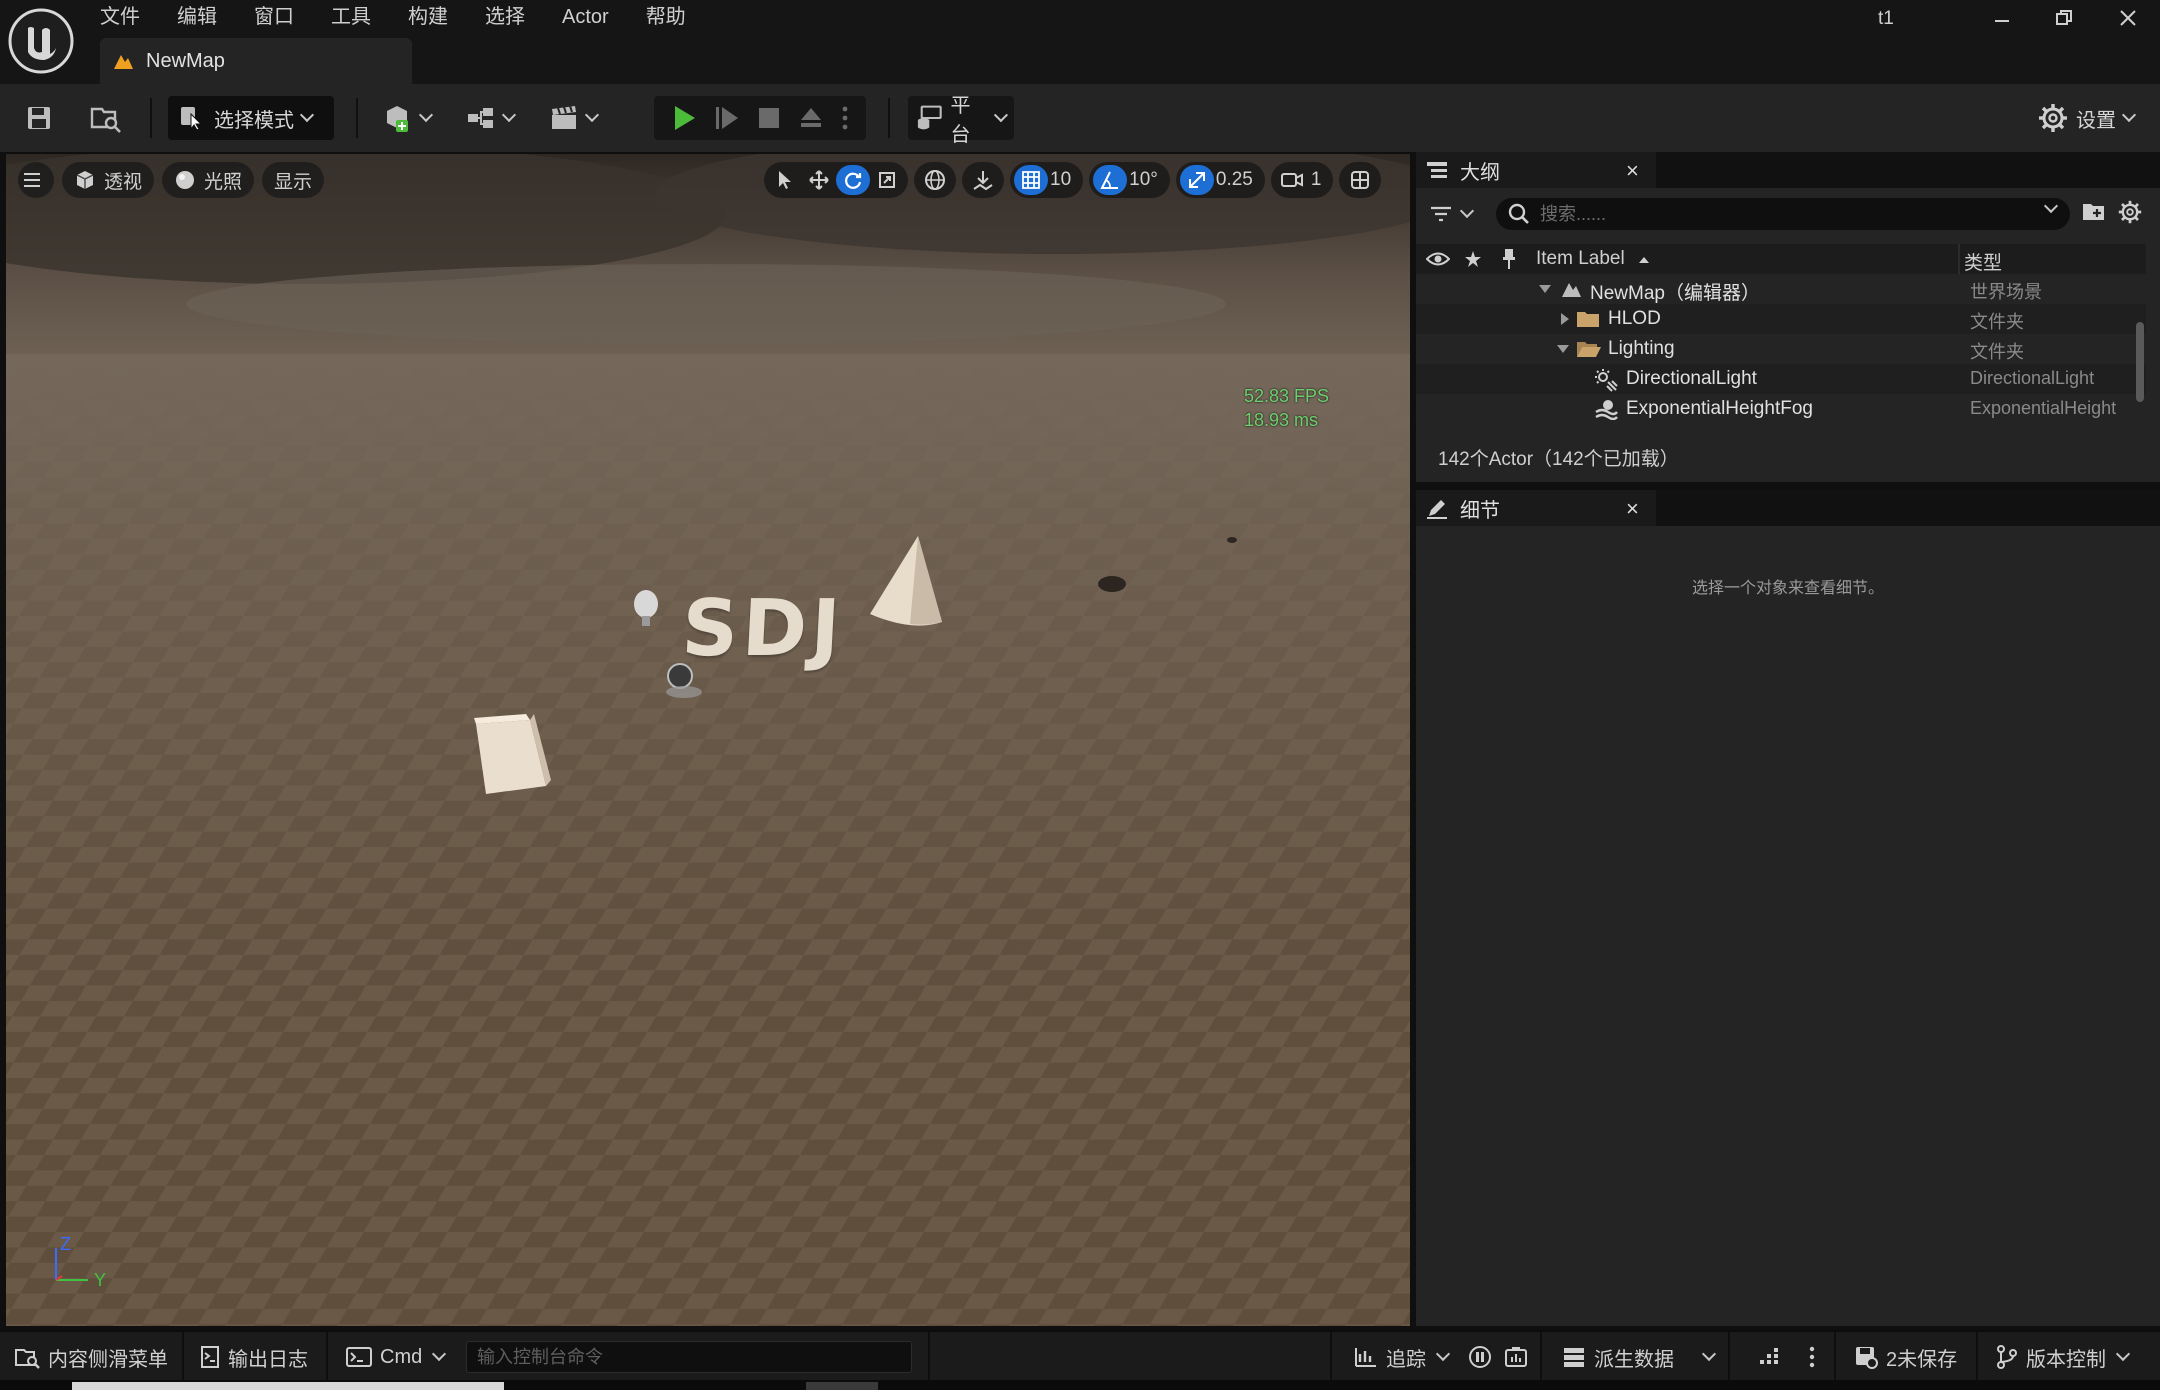 This screenshot has width=2160, height=1390. Describe the element at coordinates (428, 17) in the screenshot. I see `menu-build: 构建` at that location.